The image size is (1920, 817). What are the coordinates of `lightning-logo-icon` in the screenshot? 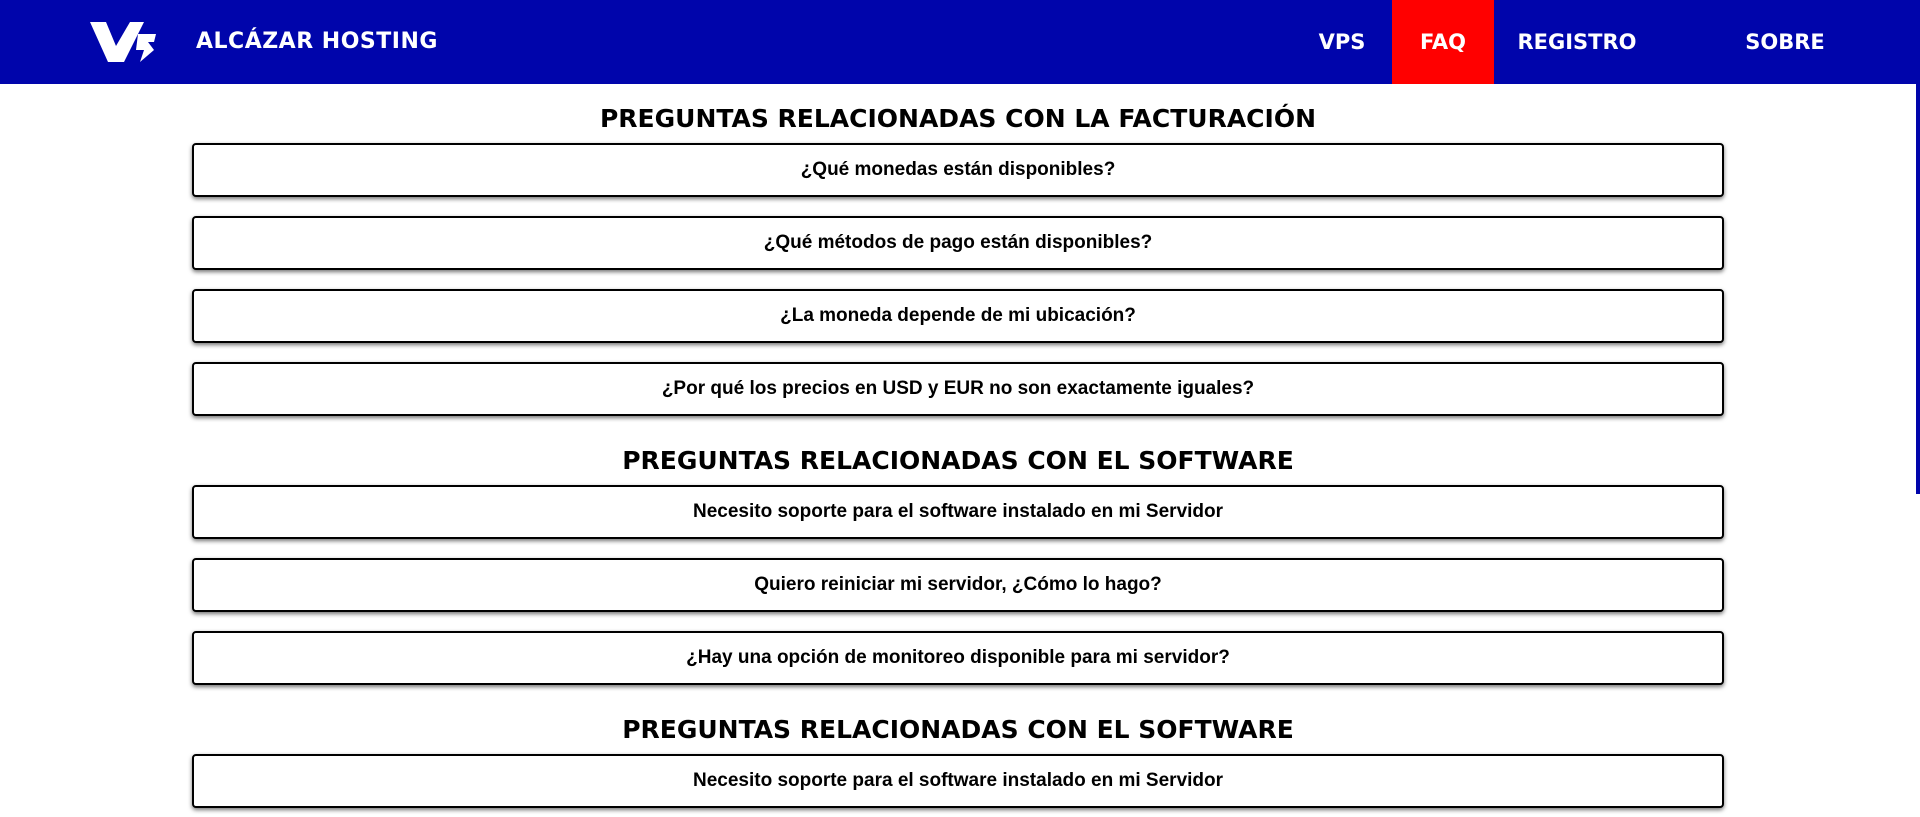 It's located at (124, 42).